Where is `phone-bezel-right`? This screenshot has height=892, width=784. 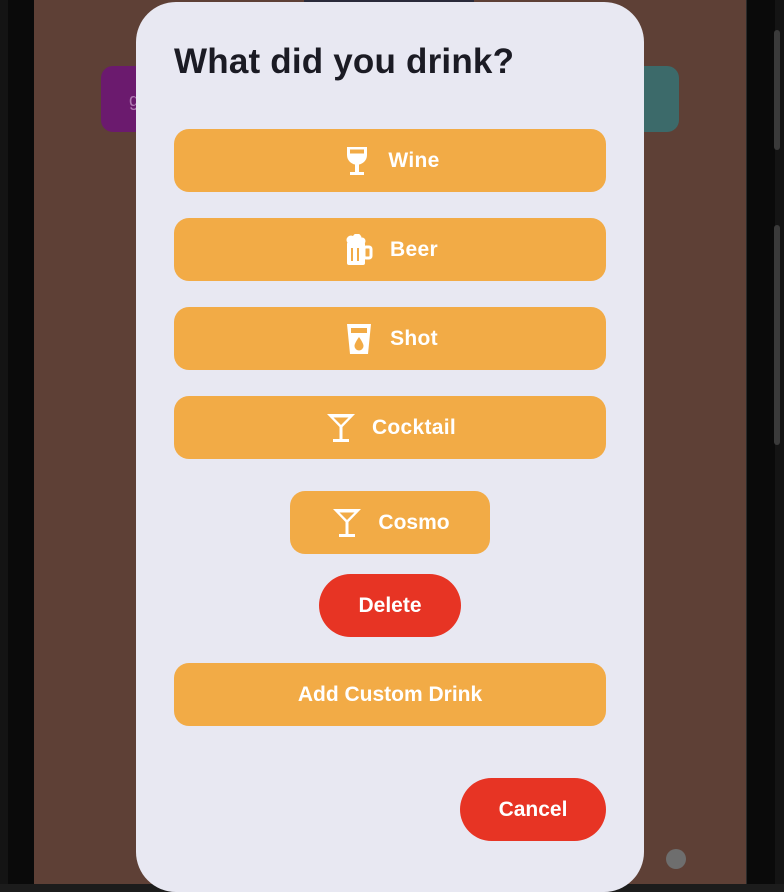 phone-bezel-right is located at coordinates (760, 442).